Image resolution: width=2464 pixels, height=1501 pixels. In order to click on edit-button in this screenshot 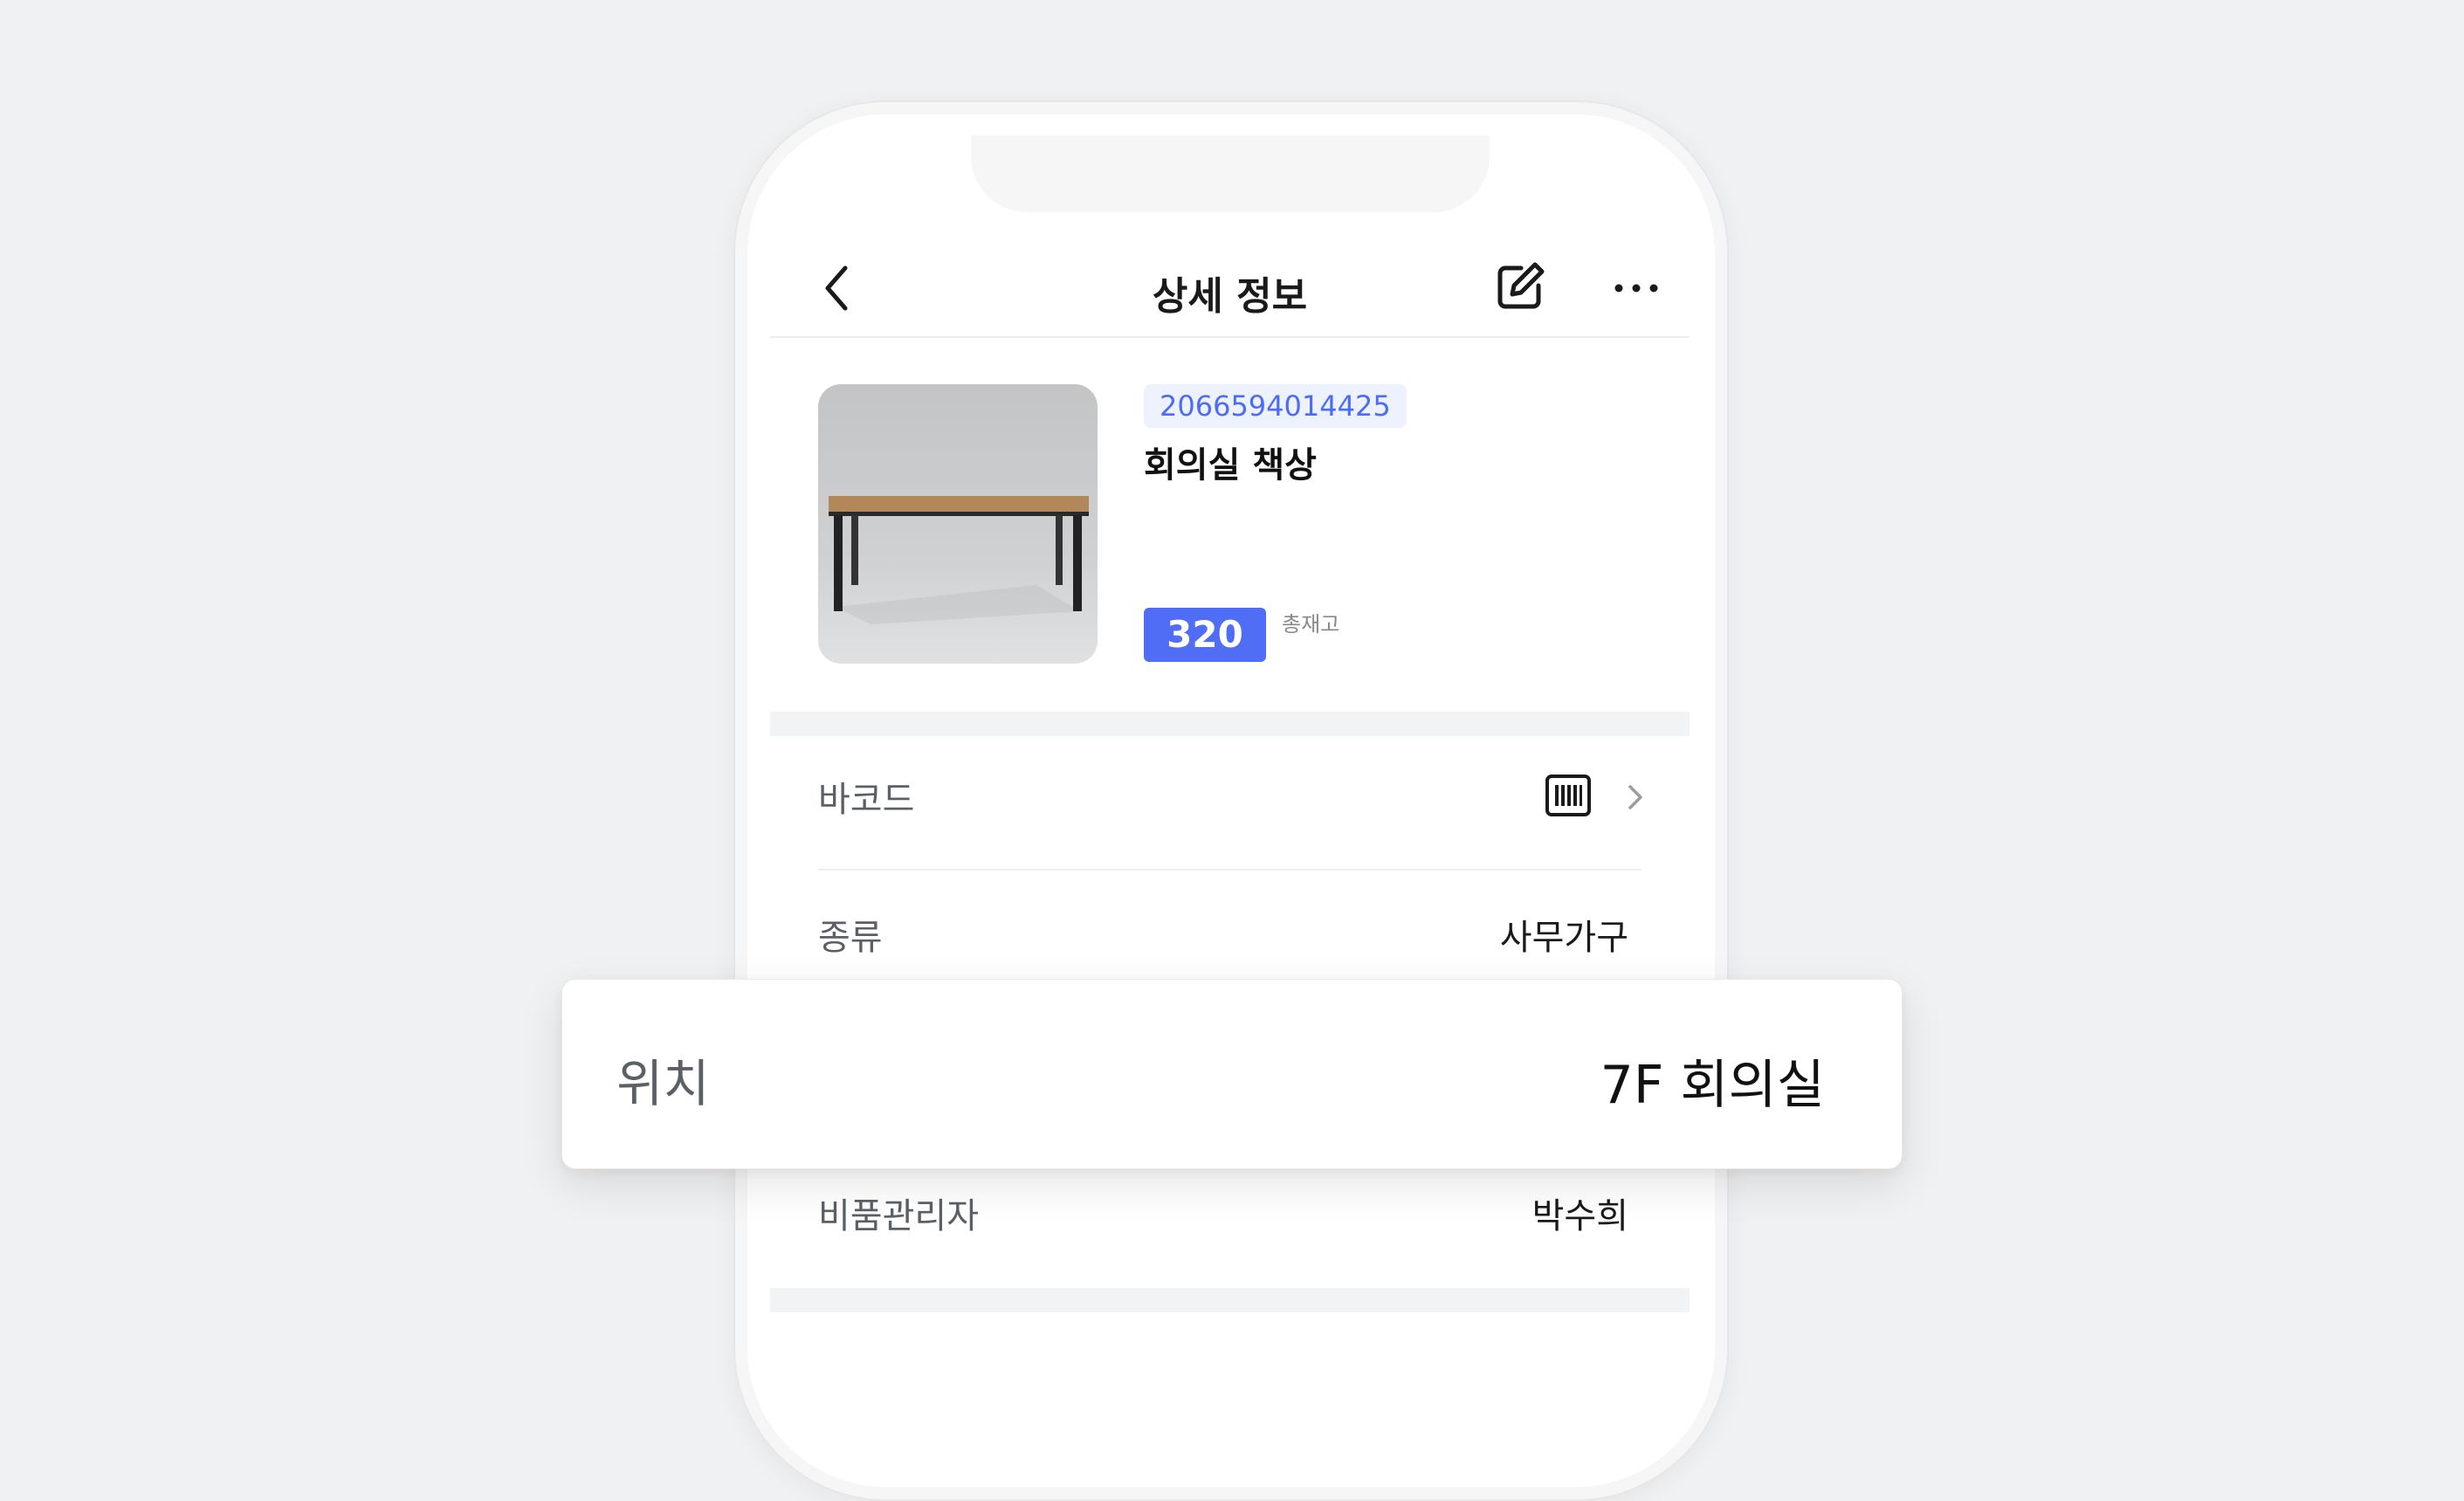, I will do `click(1520, 286)`.